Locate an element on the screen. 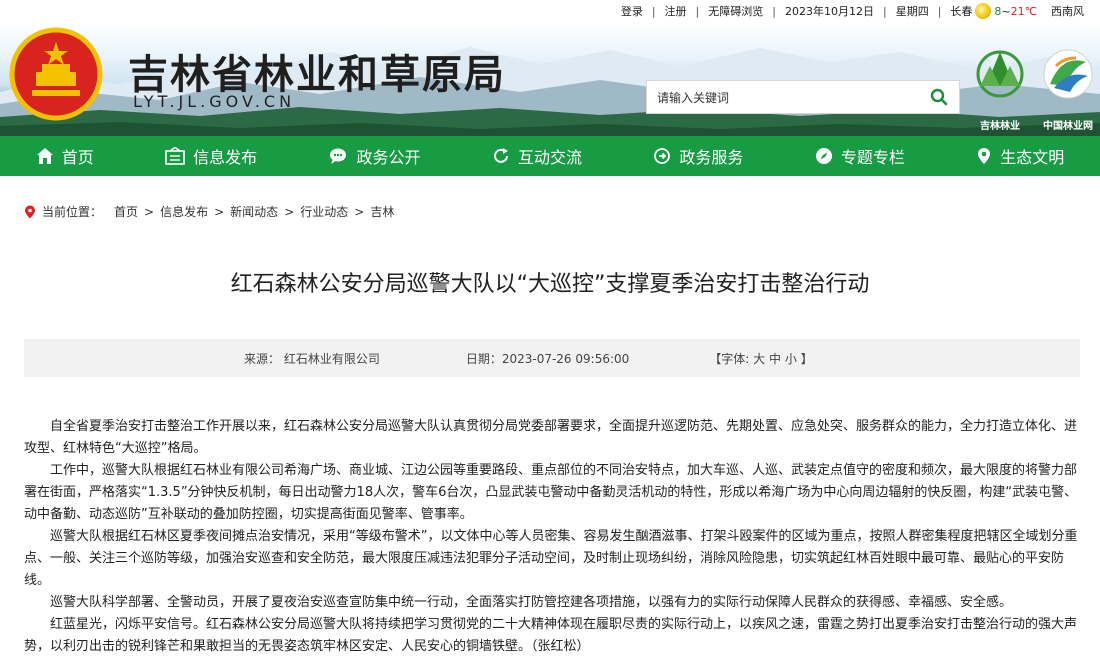  jilin-forestry-logo: 吉林林业 is located at coordinates (1000, 86).